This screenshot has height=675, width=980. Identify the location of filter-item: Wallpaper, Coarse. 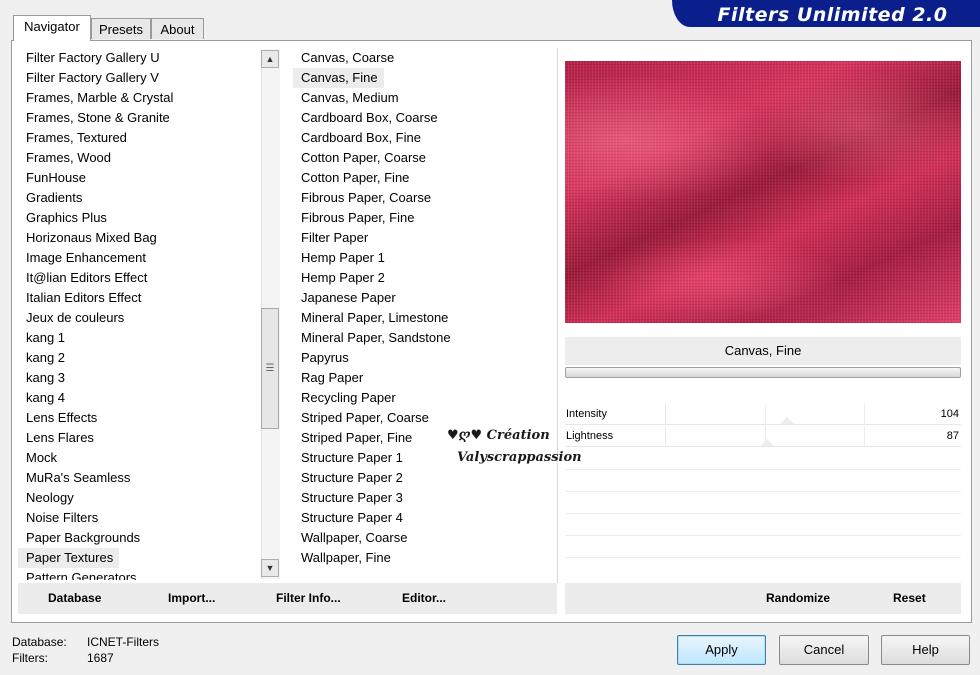
(424, 538).